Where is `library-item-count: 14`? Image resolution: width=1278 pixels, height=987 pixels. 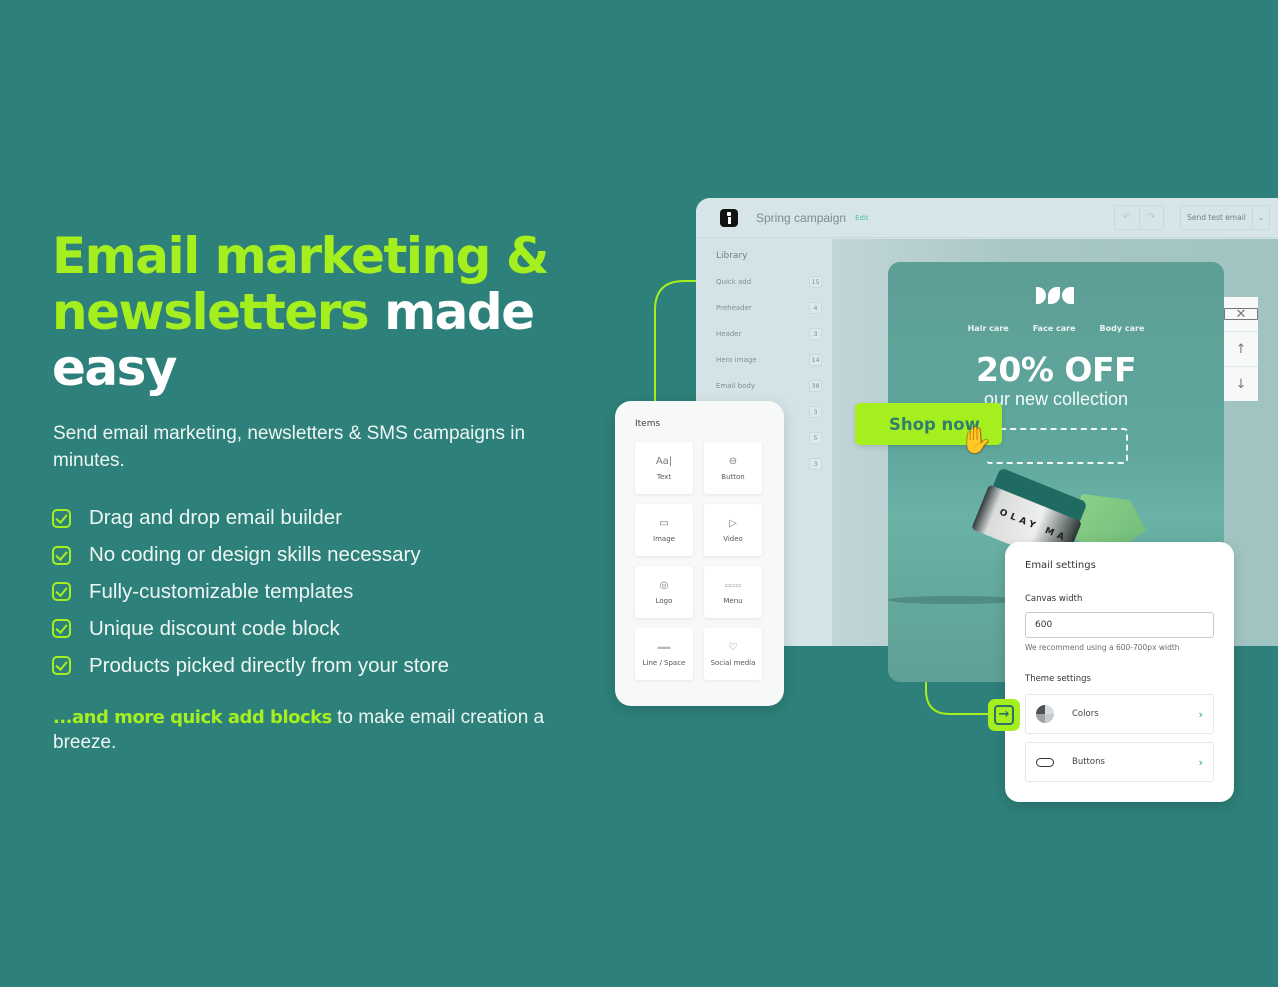
library-item-count: 14 is located at coordinates (815, 360).